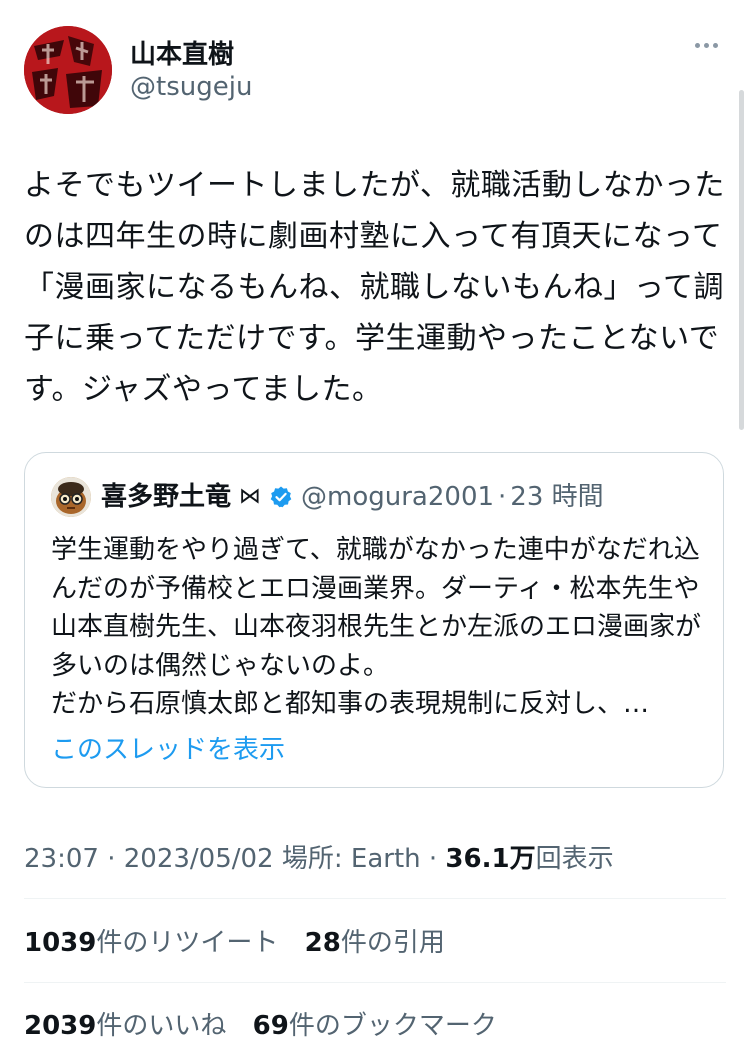  Describe the element at coordinates (392, 943) in the screenshot. I see `quote-label: 件の引用` at that location.